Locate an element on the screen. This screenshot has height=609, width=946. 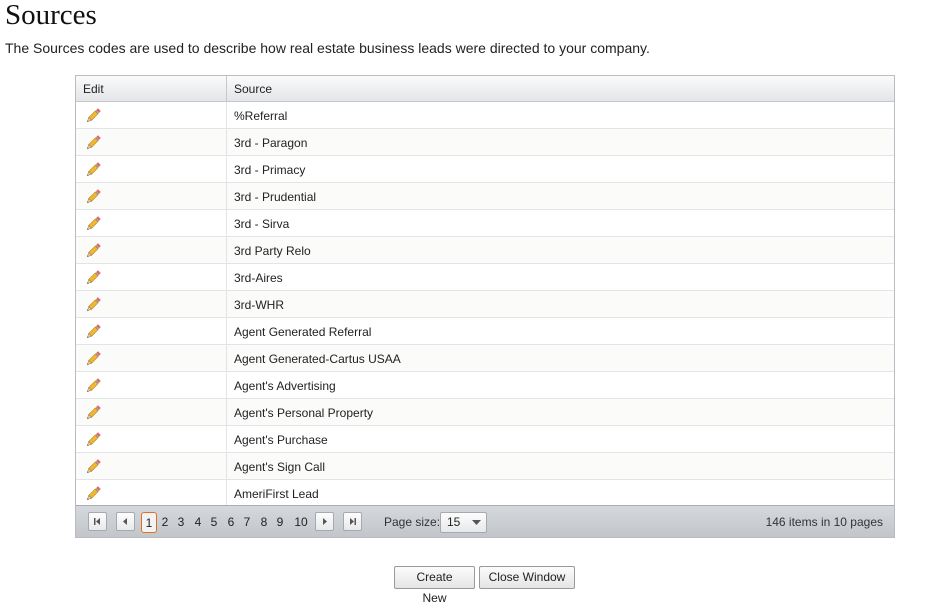
page-number-4: 4 is located at coordinates (198, 522).